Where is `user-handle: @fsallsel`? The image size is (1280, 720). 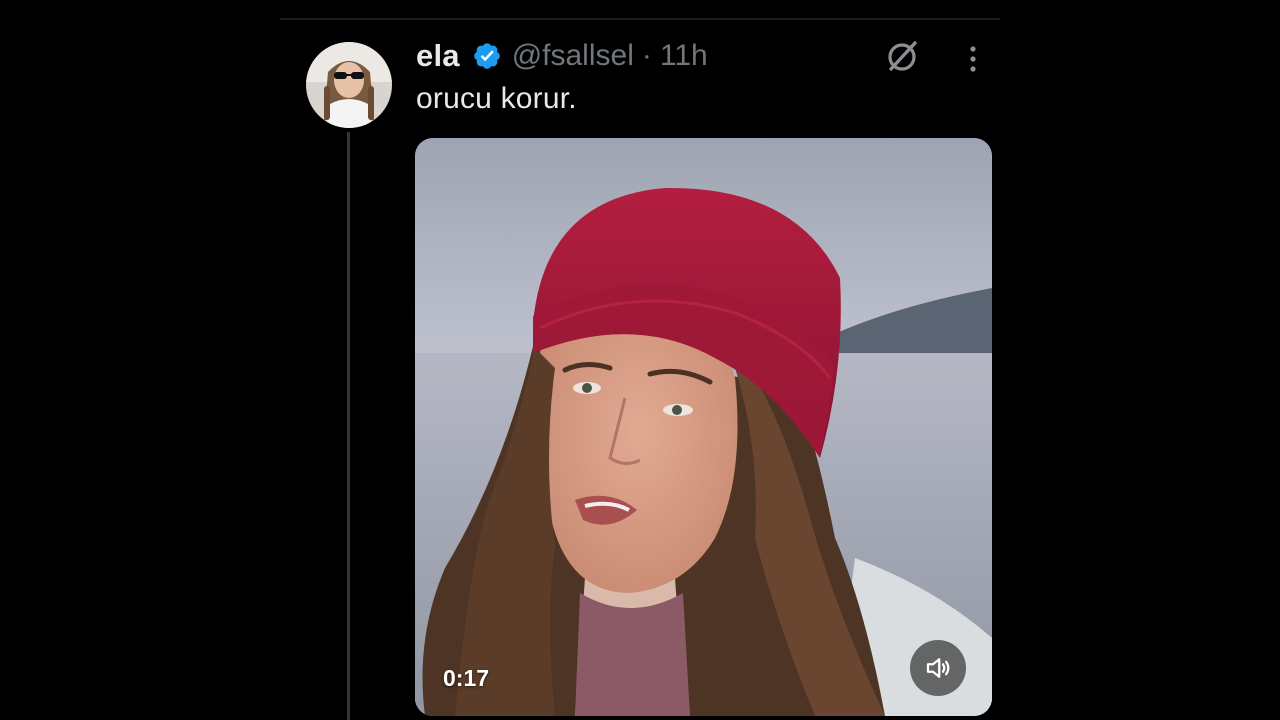
user-handle: @fsallsel is located at coordinates (573, 56).